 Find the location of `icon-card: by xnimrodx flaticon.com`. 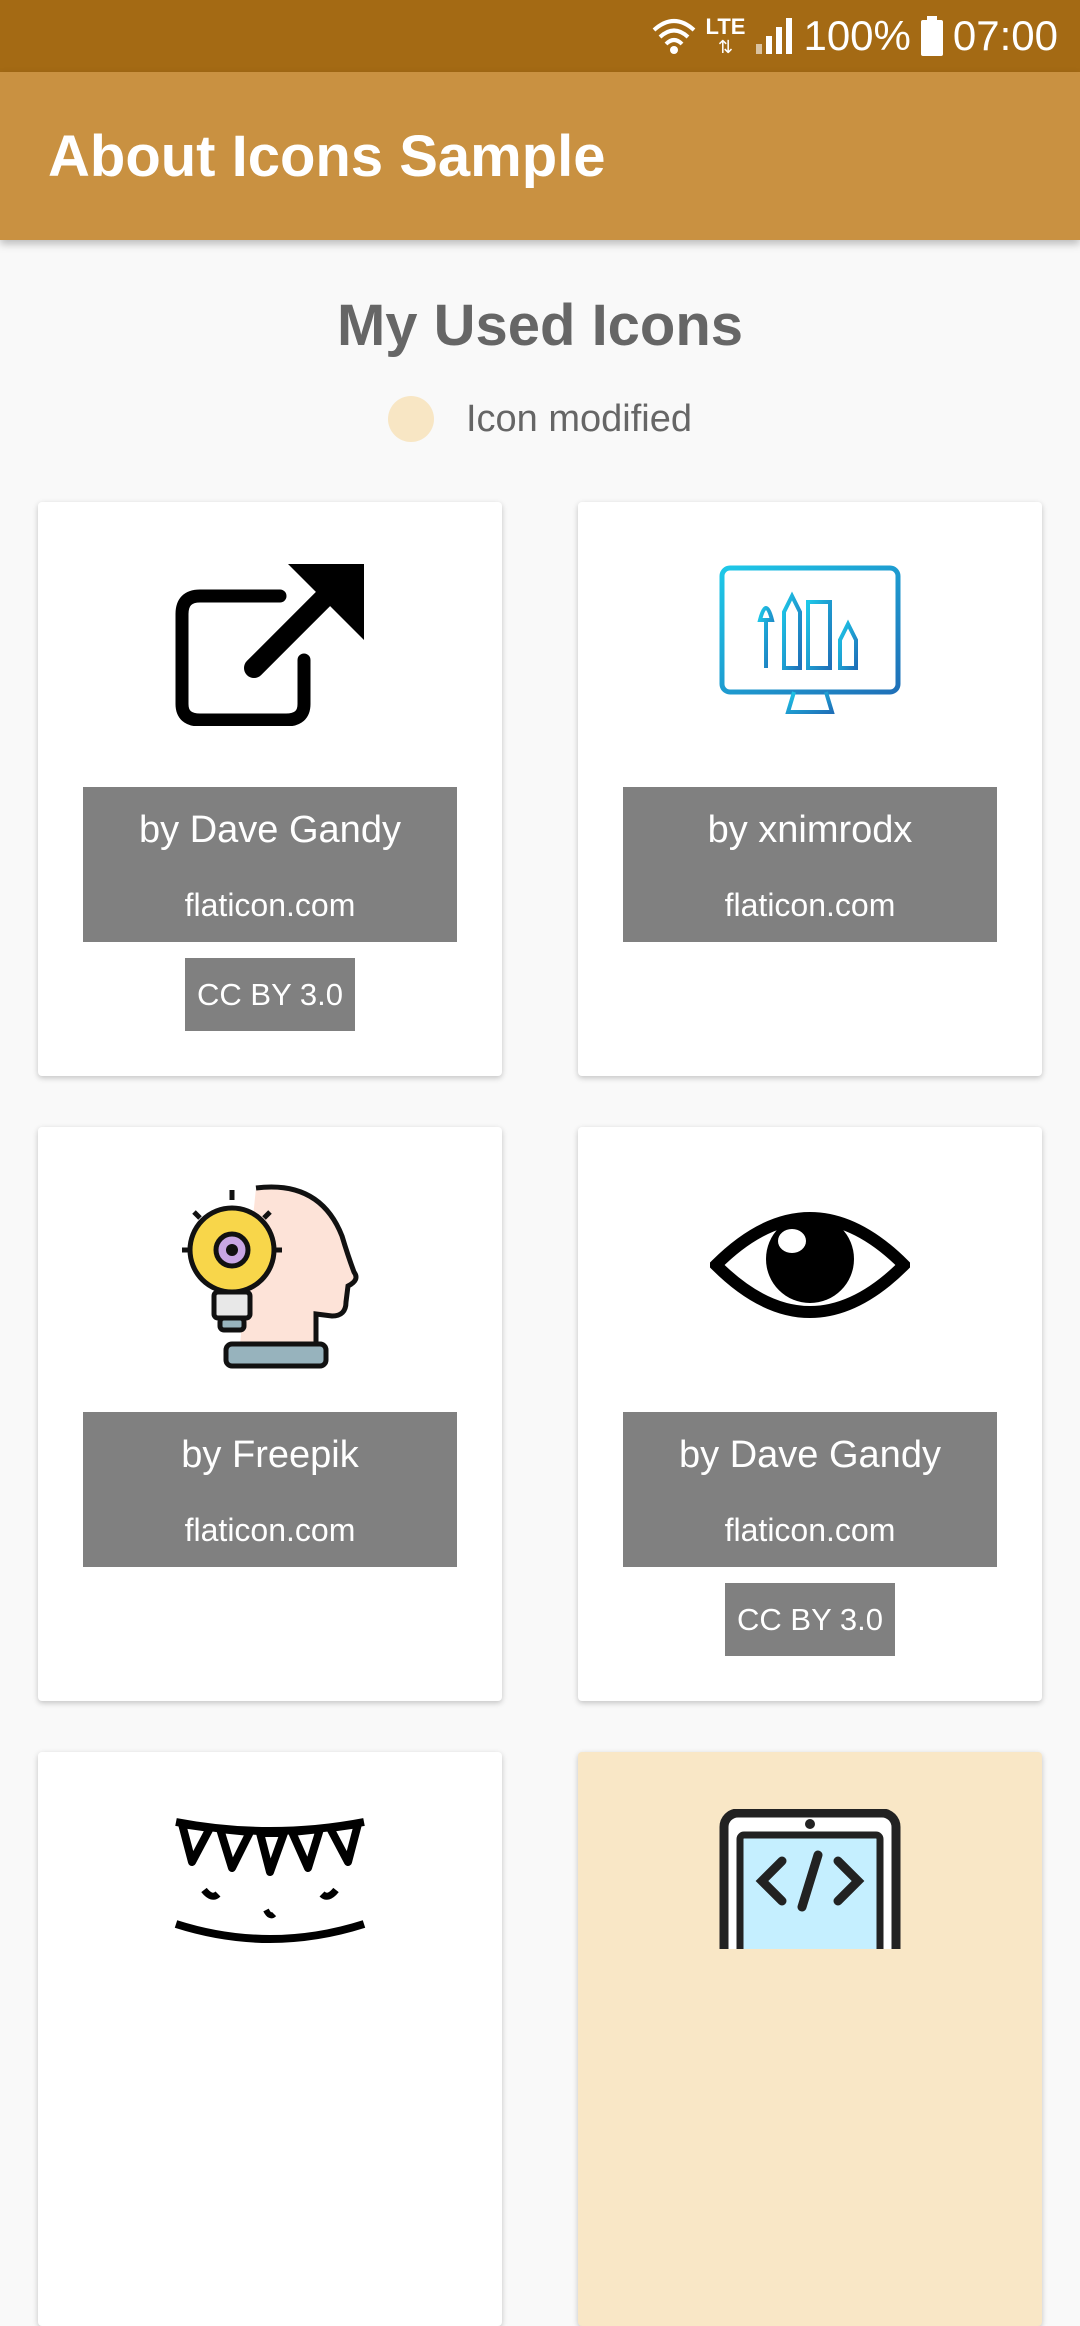

icon-card: by xnimrodx flaticon.com is located at coordinates (810, 789).